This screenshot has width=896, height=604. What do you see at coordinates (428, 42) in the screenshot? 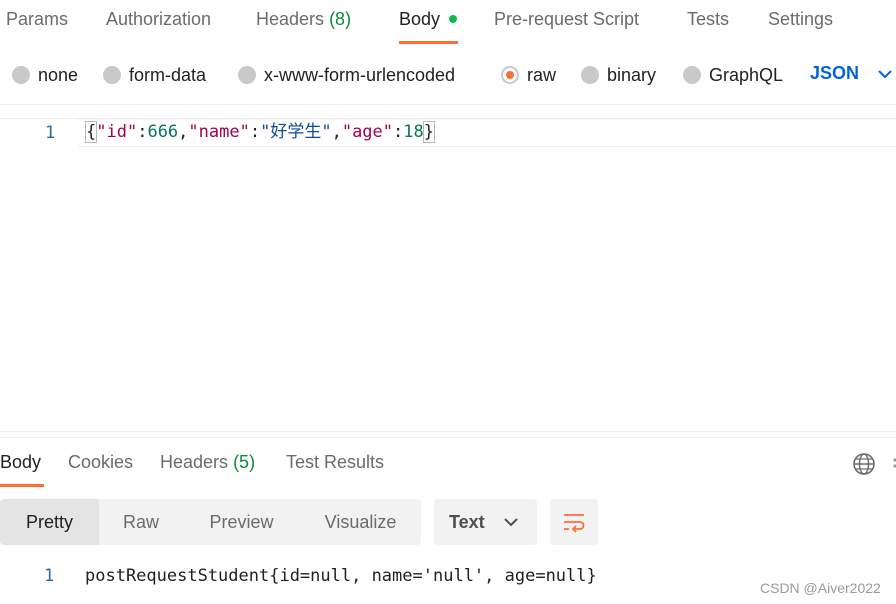
I see `active-tab-underline` at bounding box center [428, 42].